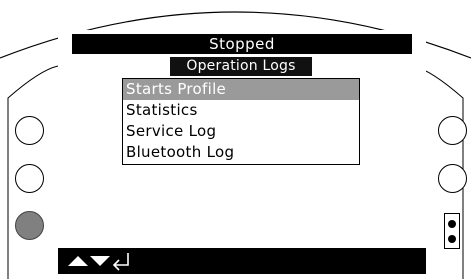  What do you see at coordinates (241, 110) in the screenshot?
I see `menu-item-statistics: Statistics` at bounding box center [241, 110].